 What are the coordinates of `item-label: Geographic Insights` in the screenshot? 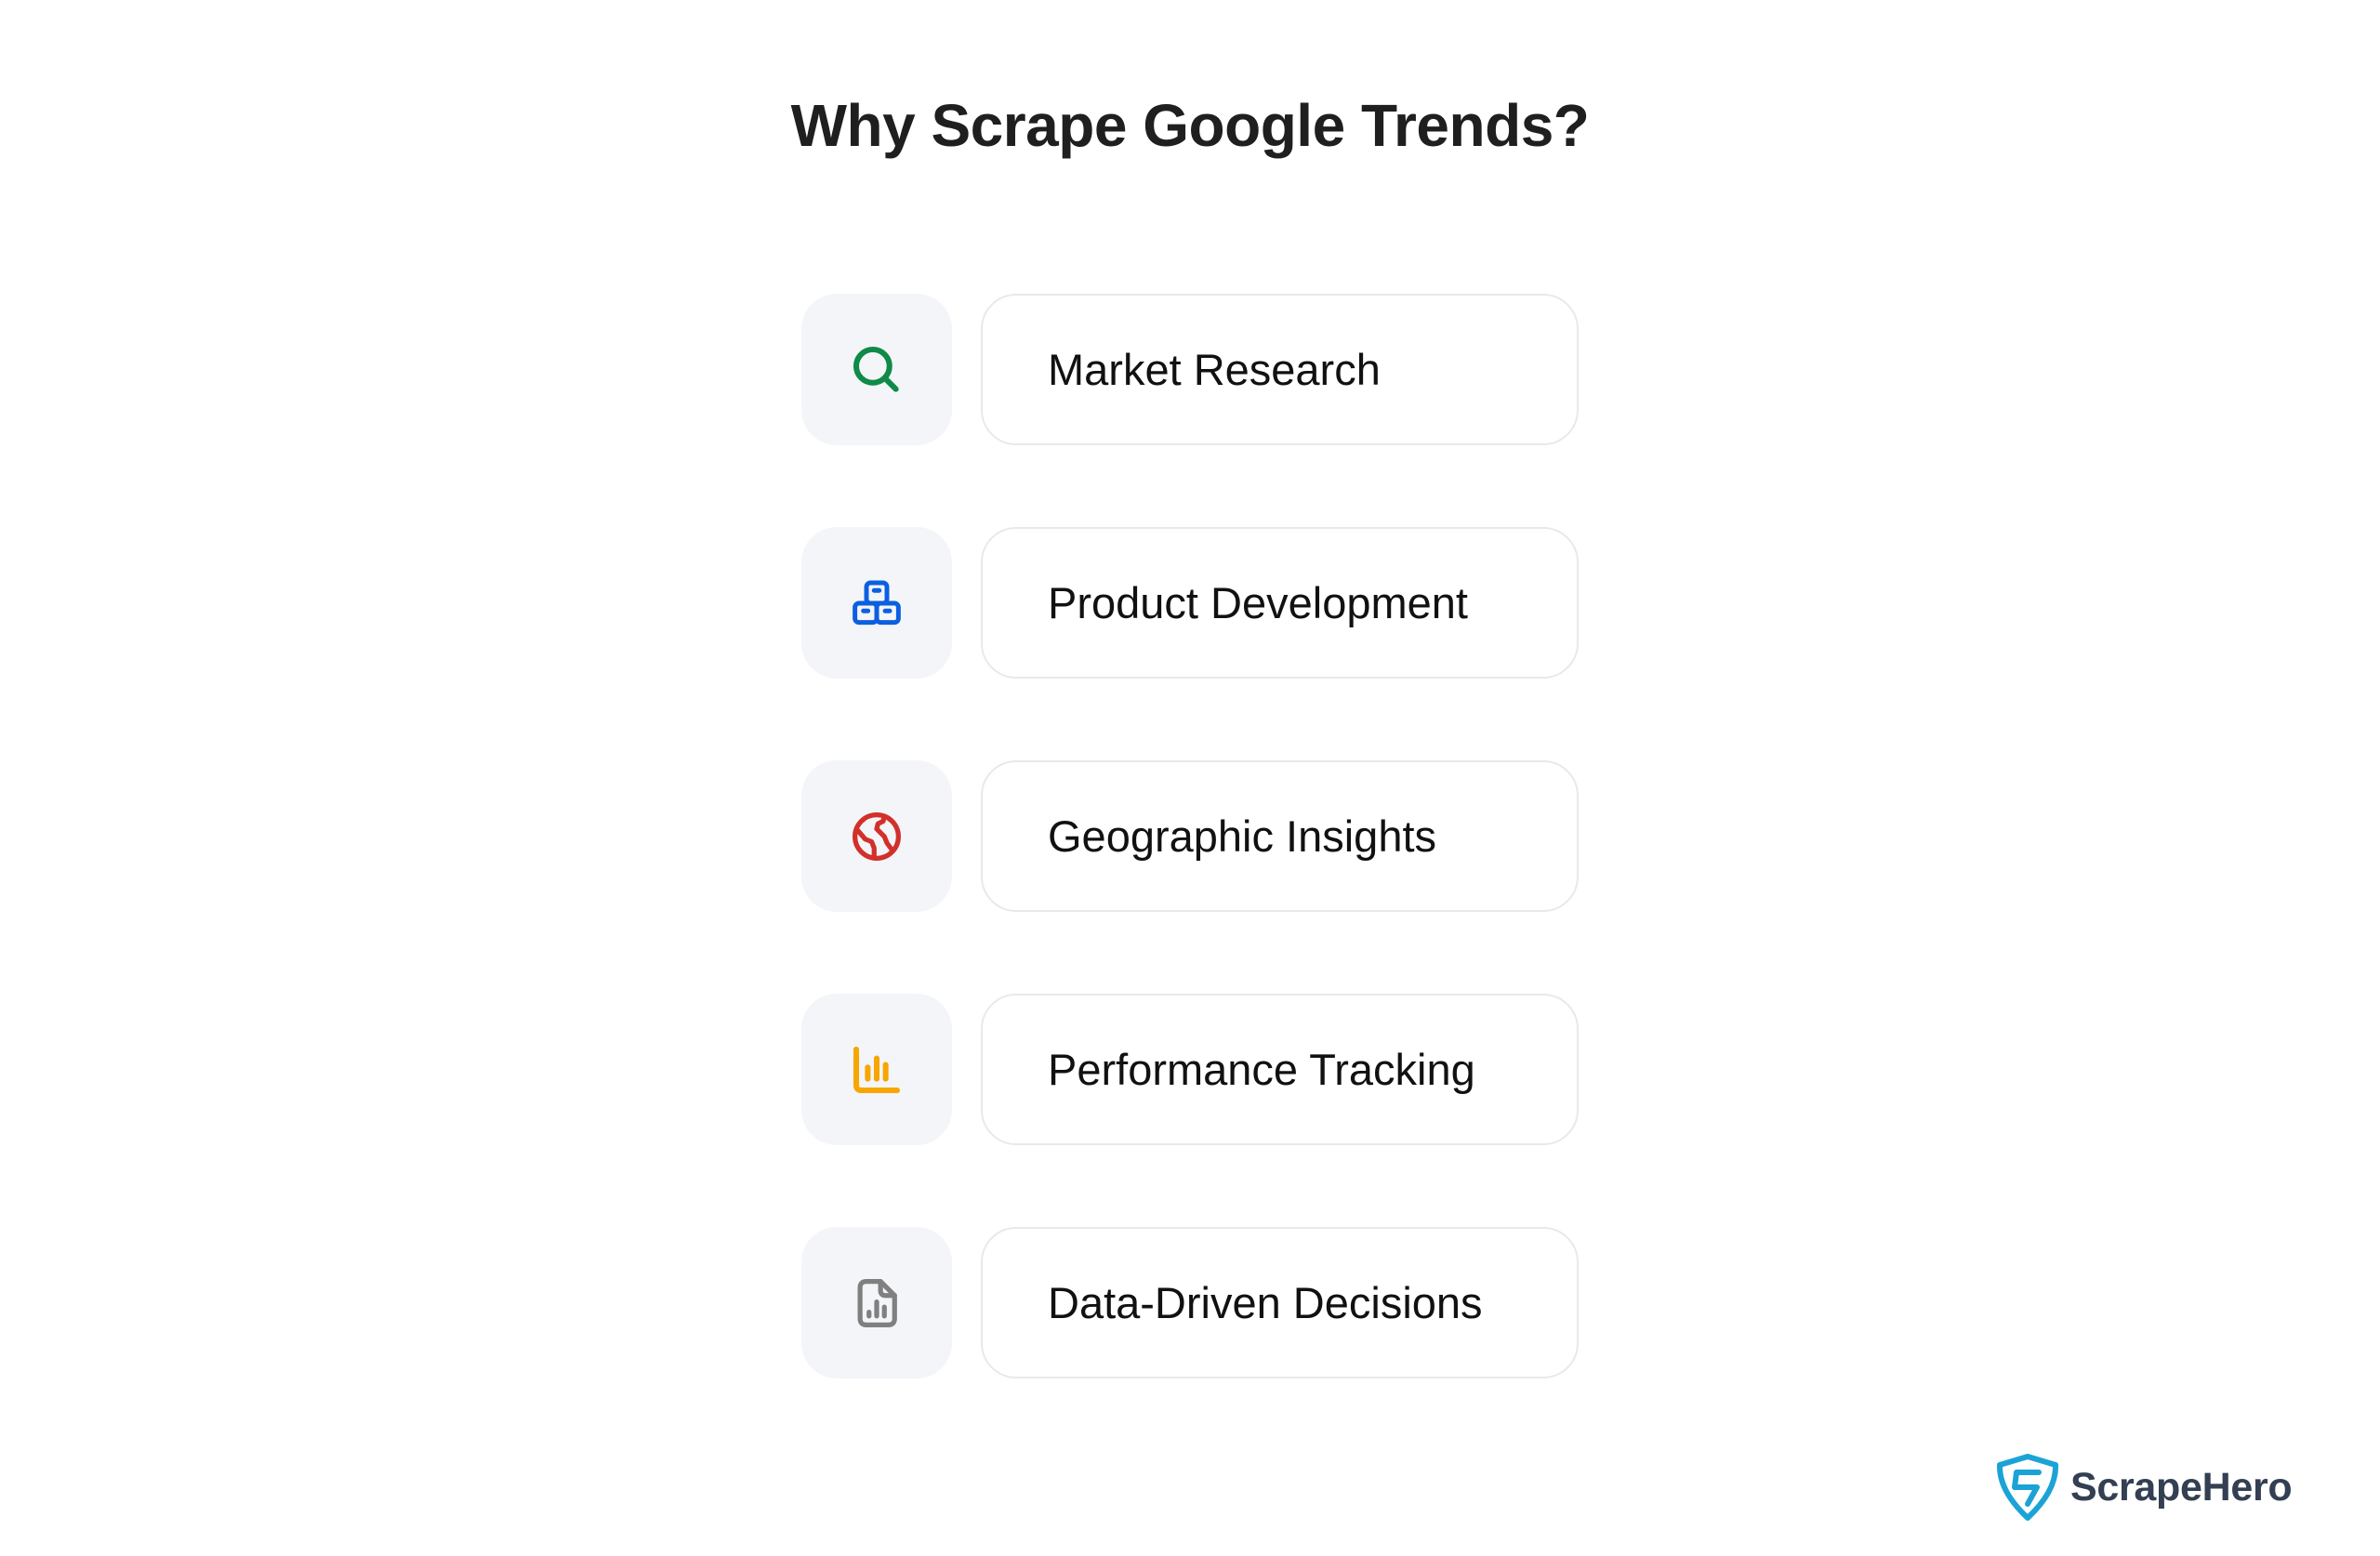 It's located at (1242, 836).